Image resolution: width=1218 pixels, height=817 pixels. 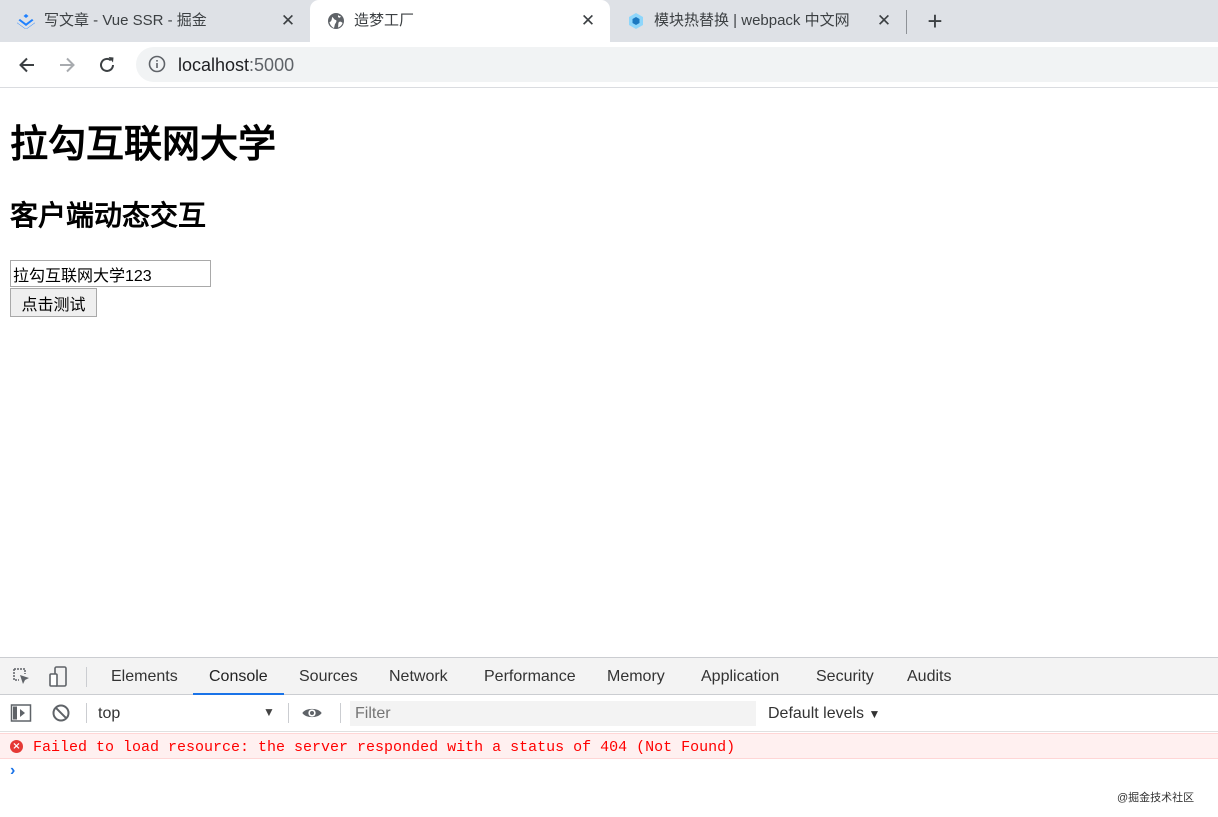 I want to click on console-prompt-icon: ›, so click(x=12, y=771).